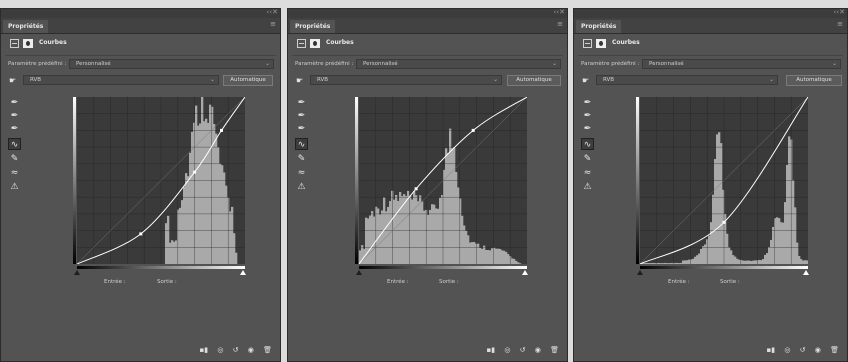  What do you see at coordinates (449, 282) in the screenshot?
I see `output-label: Sortie :` at bounding box center [449, 282].